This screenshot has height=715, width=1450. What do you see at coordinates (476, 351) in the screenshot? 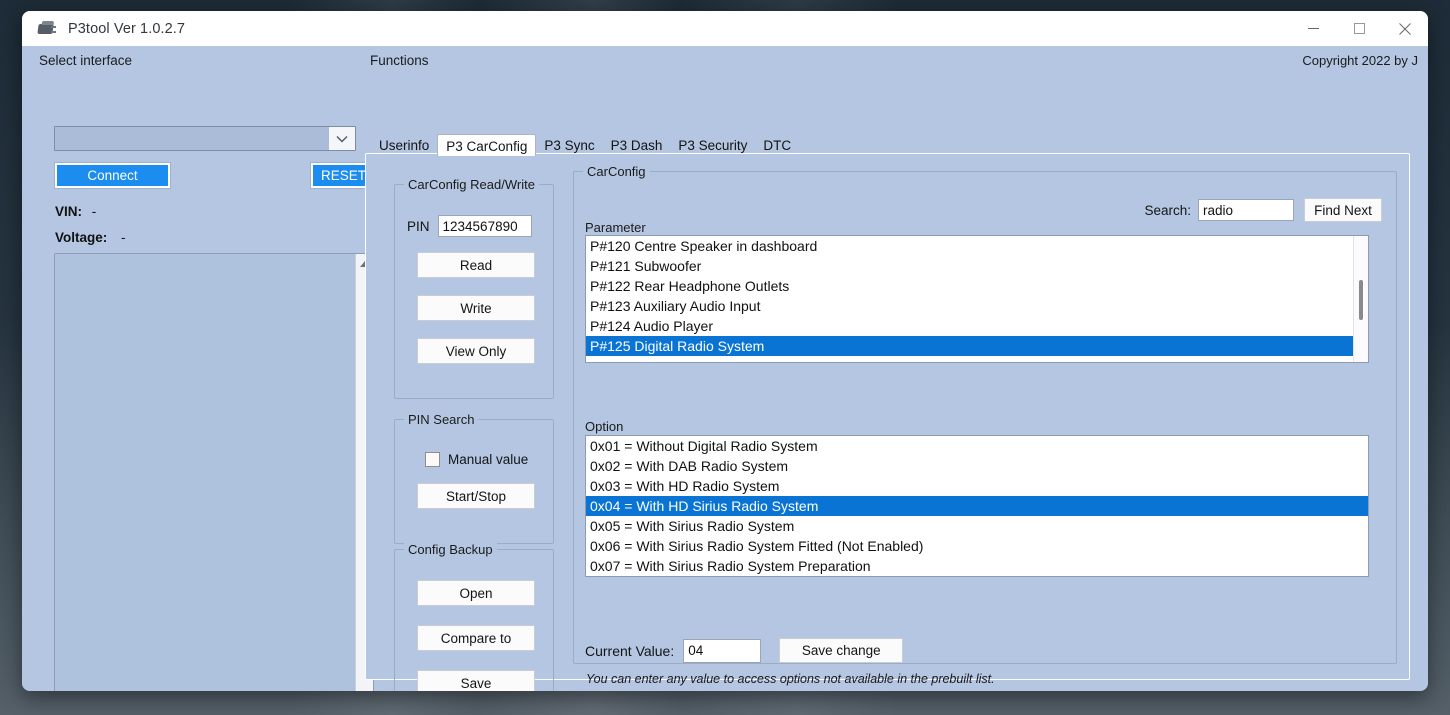
I see `view-only-button: View Only` at bounding box center [476, 351].